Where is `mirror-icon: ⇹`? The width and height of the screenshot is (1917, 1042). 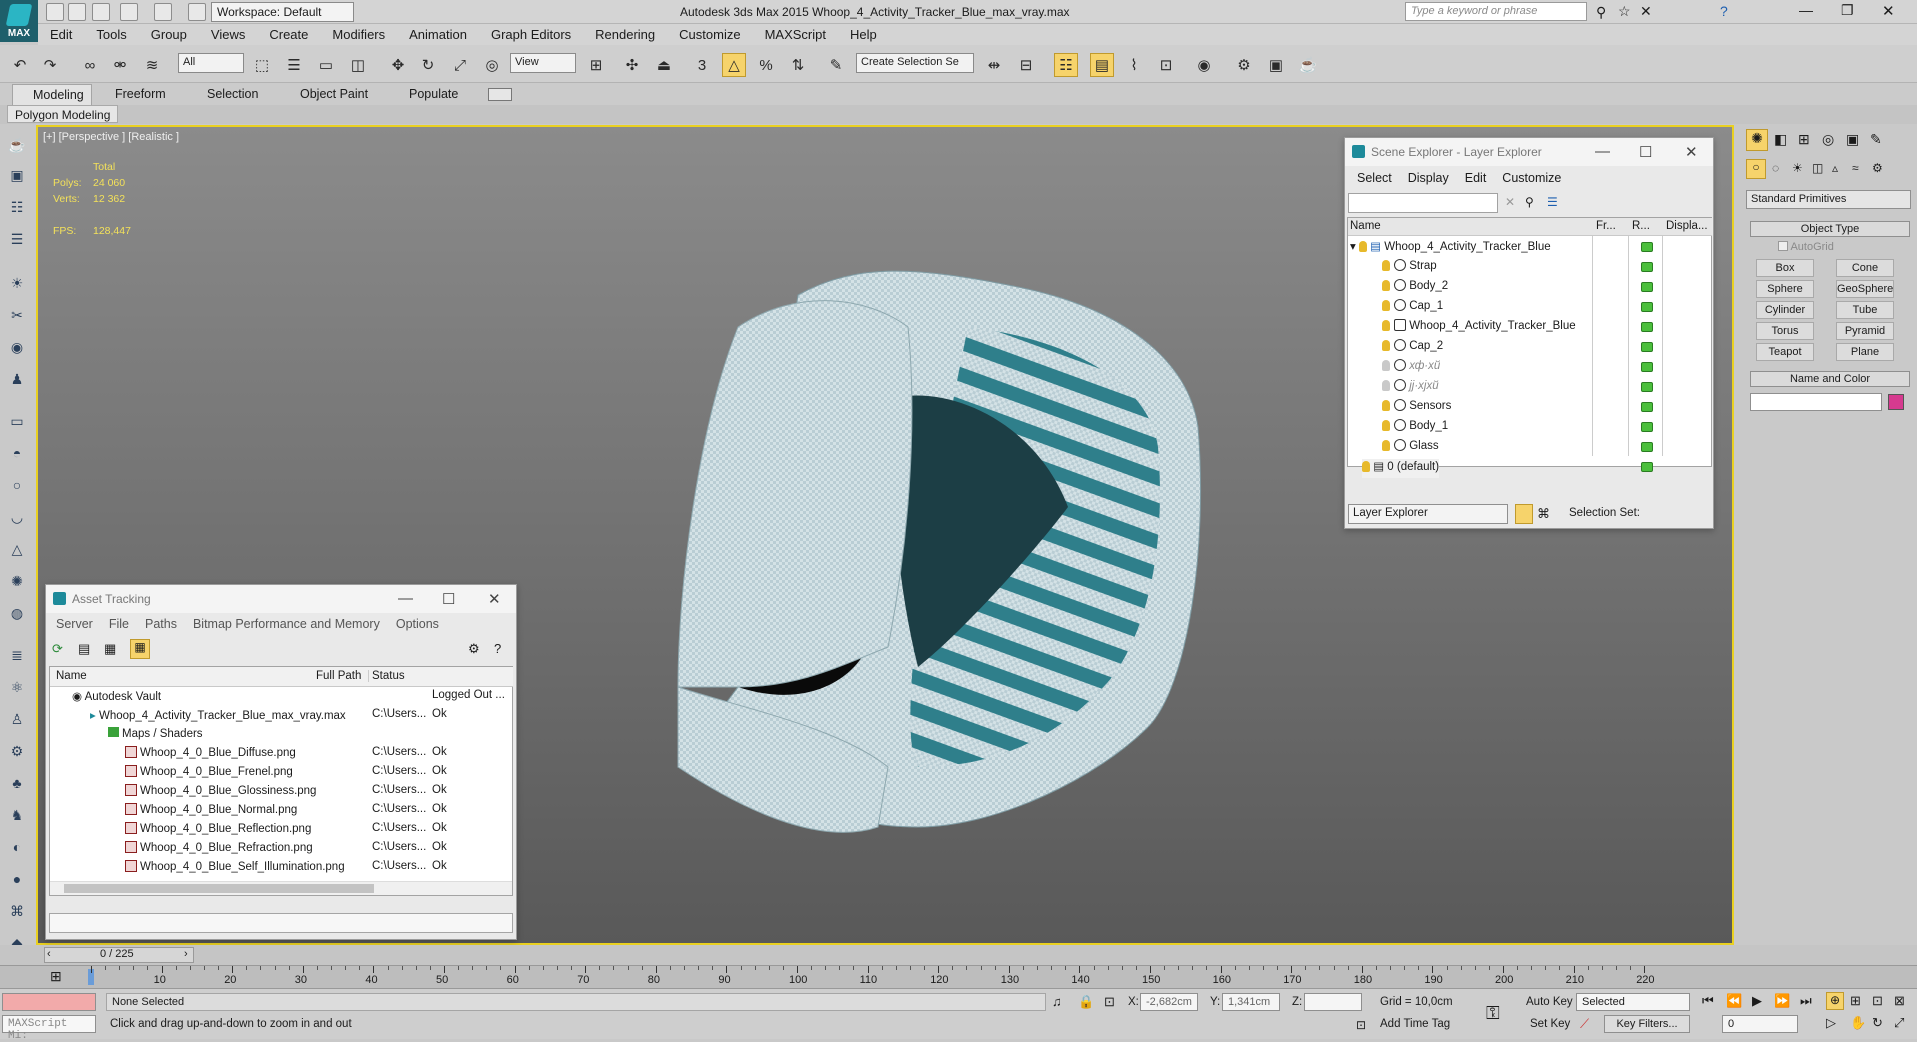
mirror-icon: ⇹ is located at coordinates (994, 65).